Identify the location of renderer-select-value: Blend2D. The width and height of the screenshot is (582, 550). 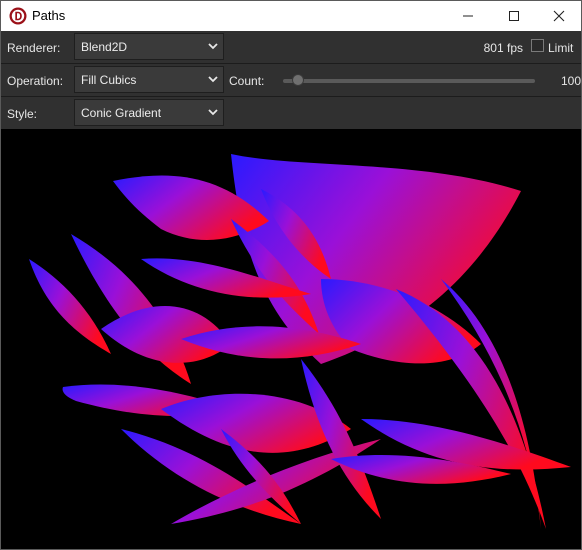
(104, 47).